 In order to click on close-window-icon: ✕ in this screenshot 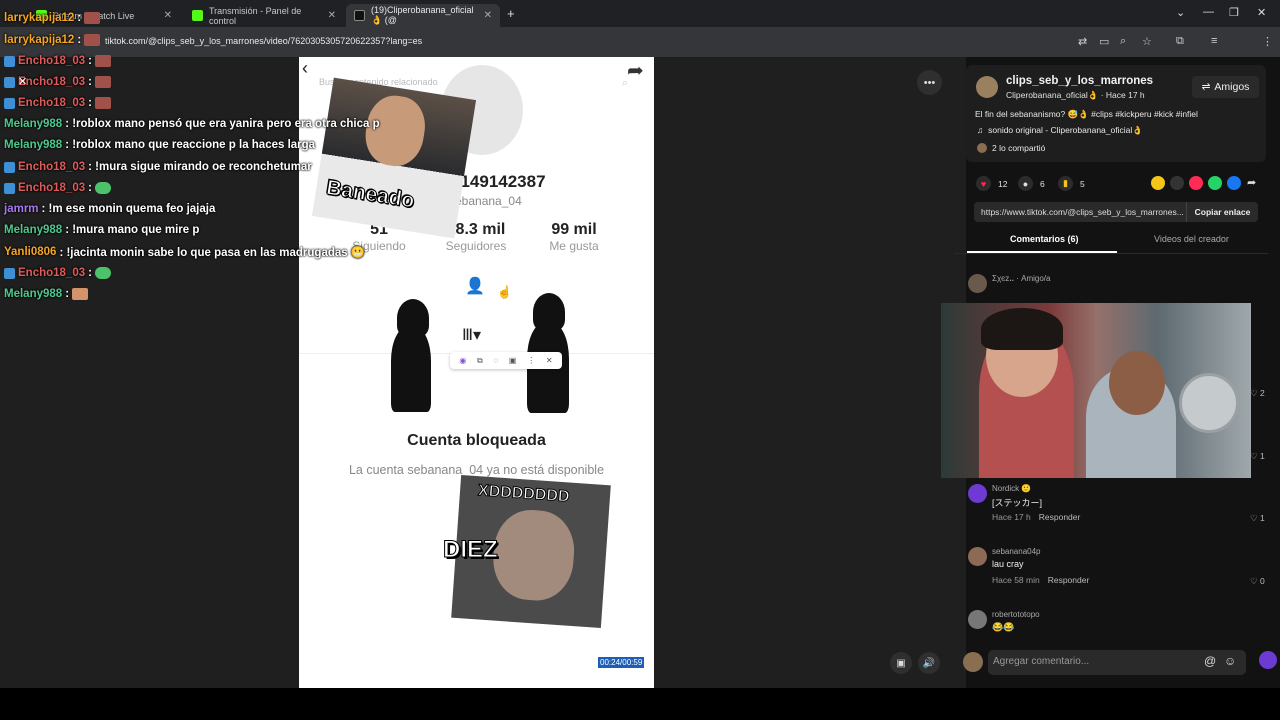, I will do `click(1261, 12)`.